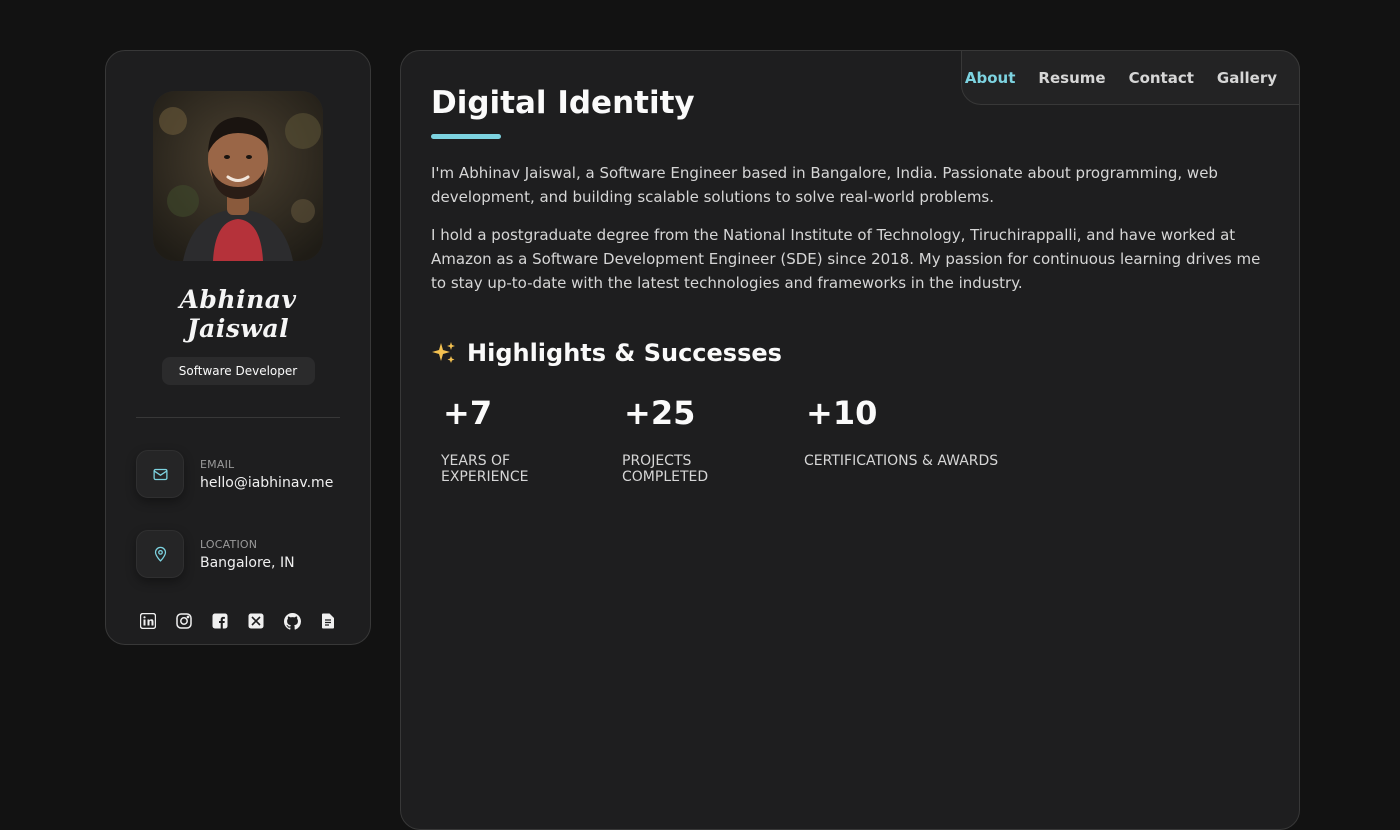 Image resolution: width=1400 pixels, height=830 pixels. I want to click on profile-name: Abhinav Jaiswal, so click(238, 314).